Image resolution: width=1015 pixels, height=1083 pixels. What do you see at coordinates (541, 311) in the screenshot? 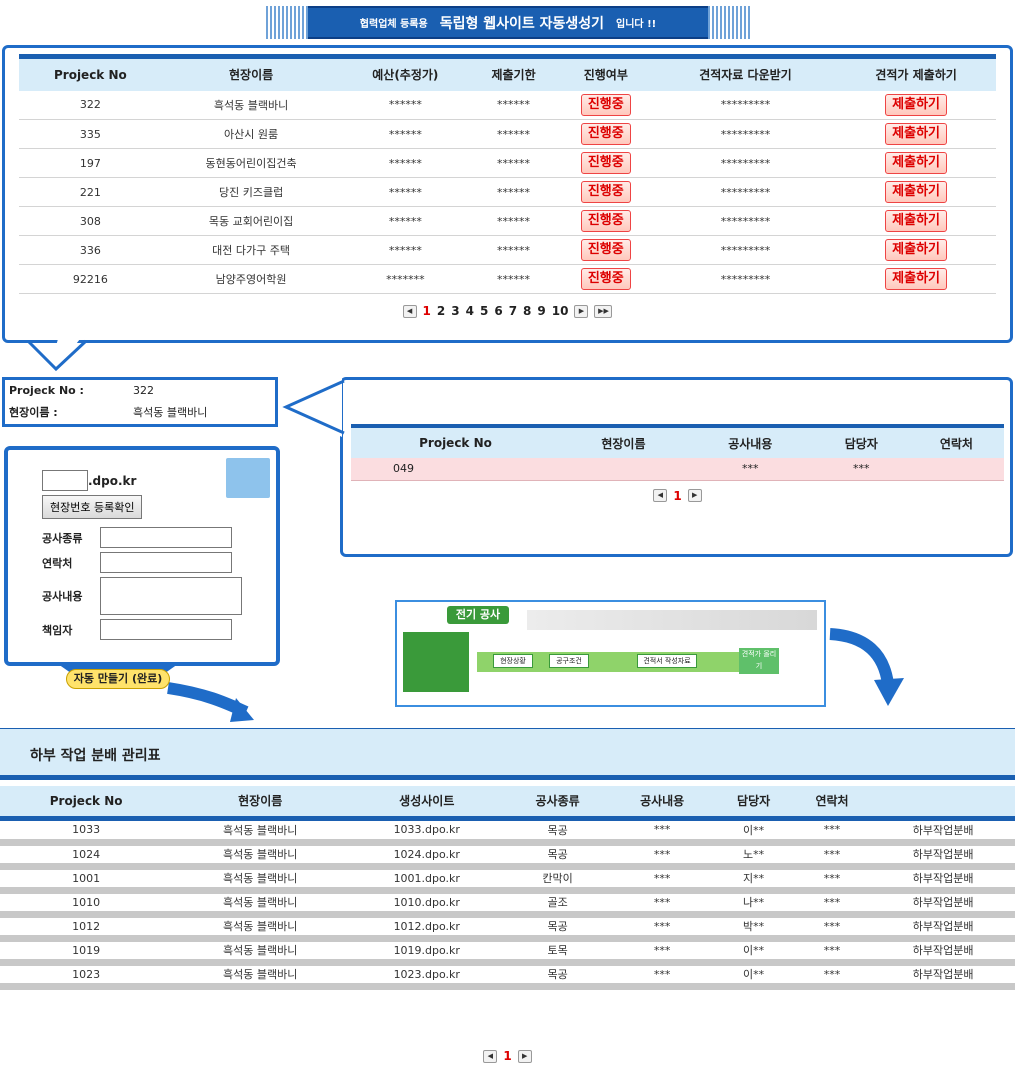
I see `page-link: 9` at bounding box center [541, 311].